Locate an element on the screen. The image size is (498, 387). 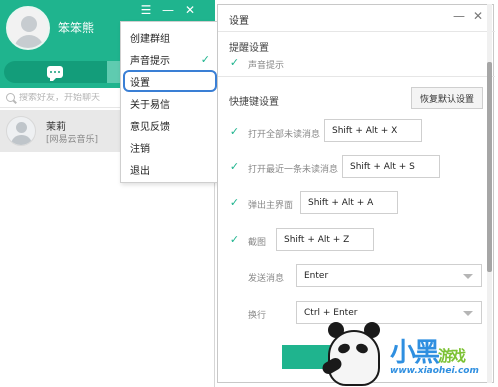
main-menu: 创建群组 声音提示 ✓ 设置 关于易信 意见反馈 注销 退出 is located at coordinates (169, 102).